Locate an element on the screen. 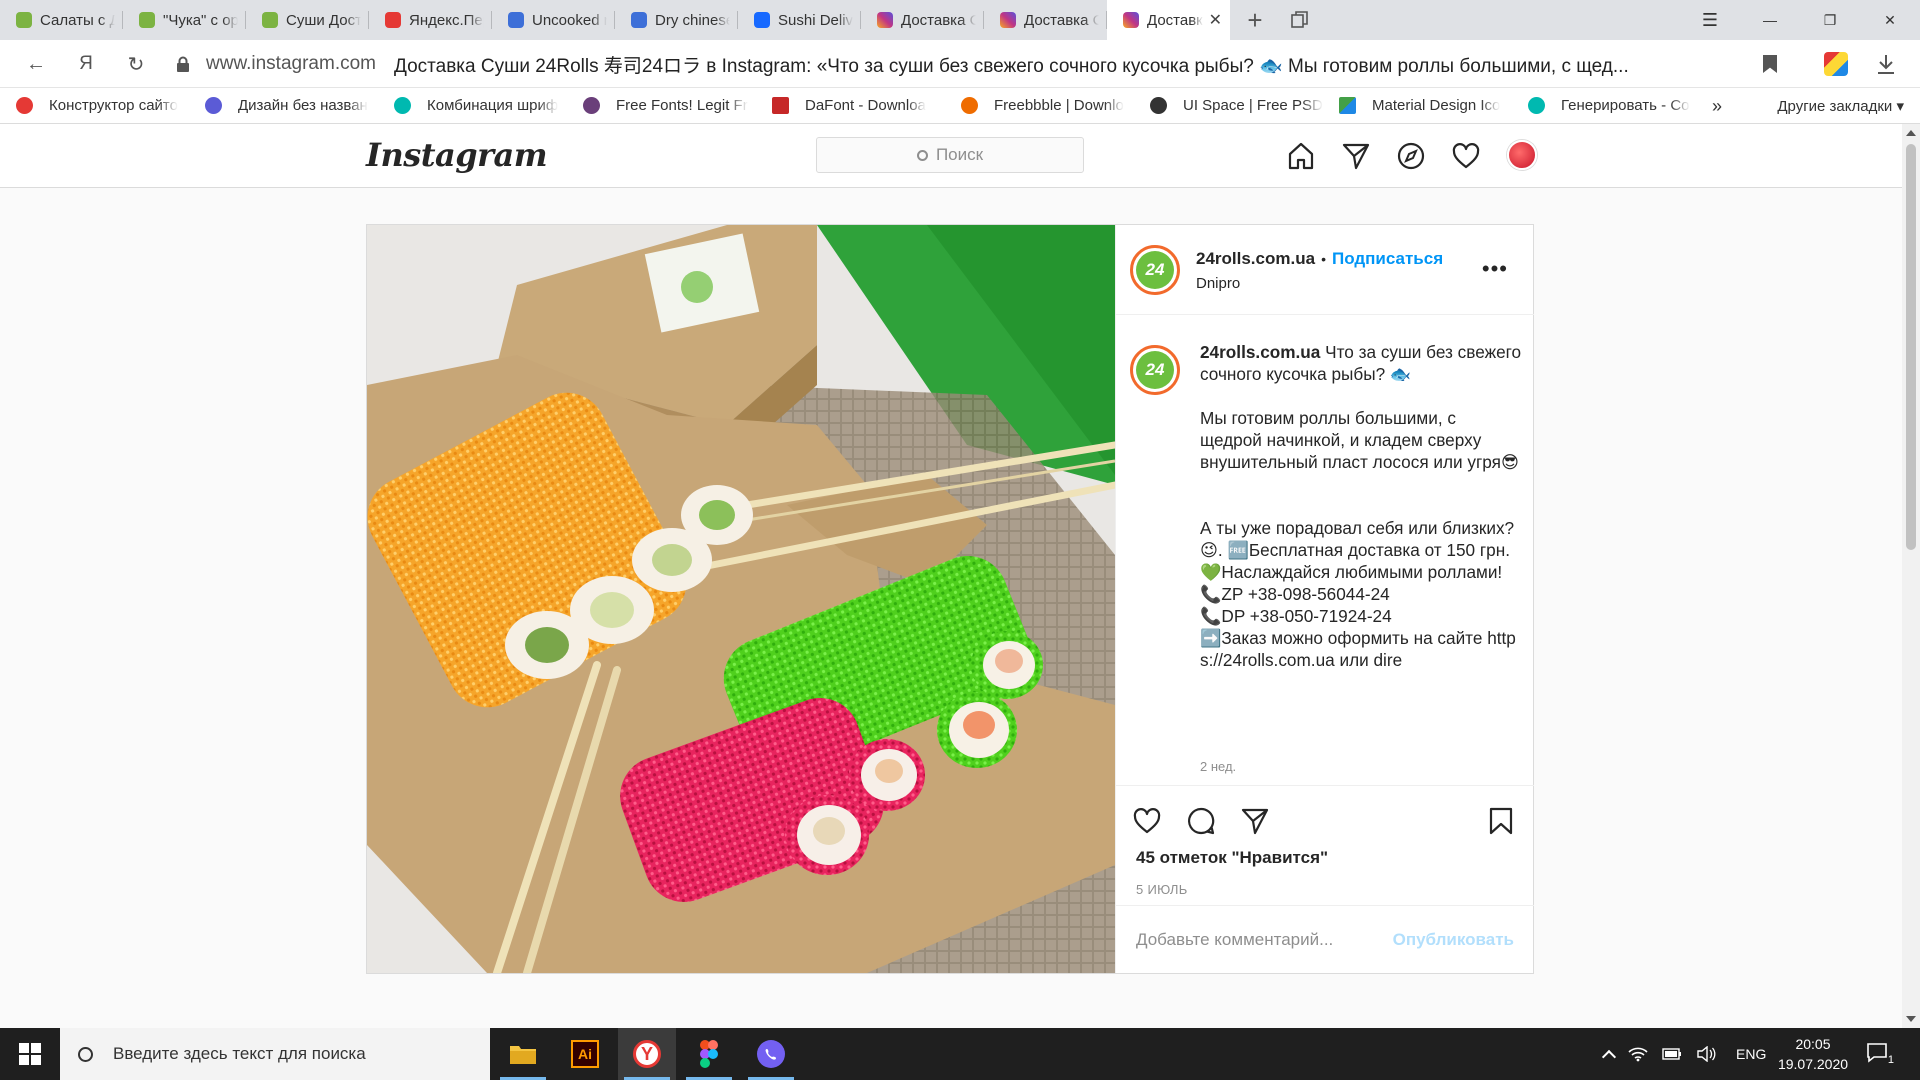 The height and width of the screenshot is (1080, 1920). taskbar-search-input: Введите здесь текст для поиска is located at coordinates (275, 1054).